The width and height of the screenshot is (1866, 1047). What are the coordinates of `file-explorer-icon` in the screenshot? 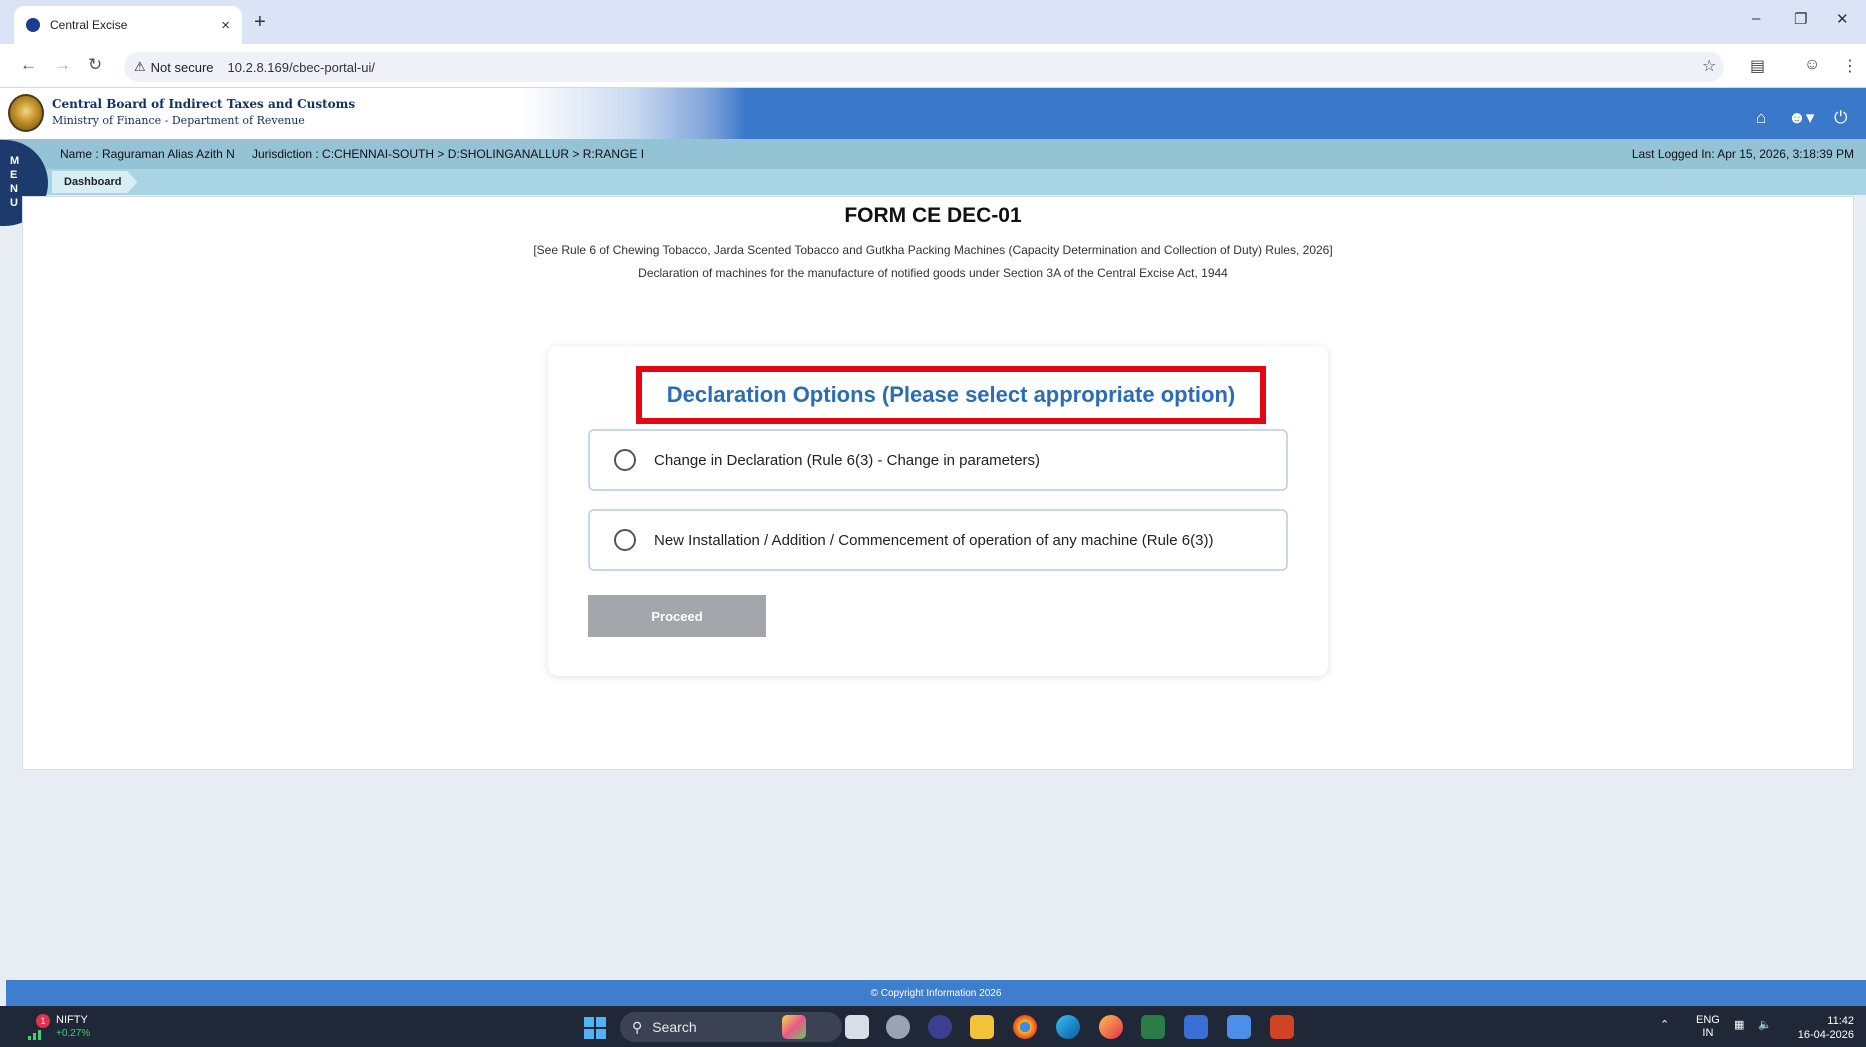 It's located at (982, 1027).